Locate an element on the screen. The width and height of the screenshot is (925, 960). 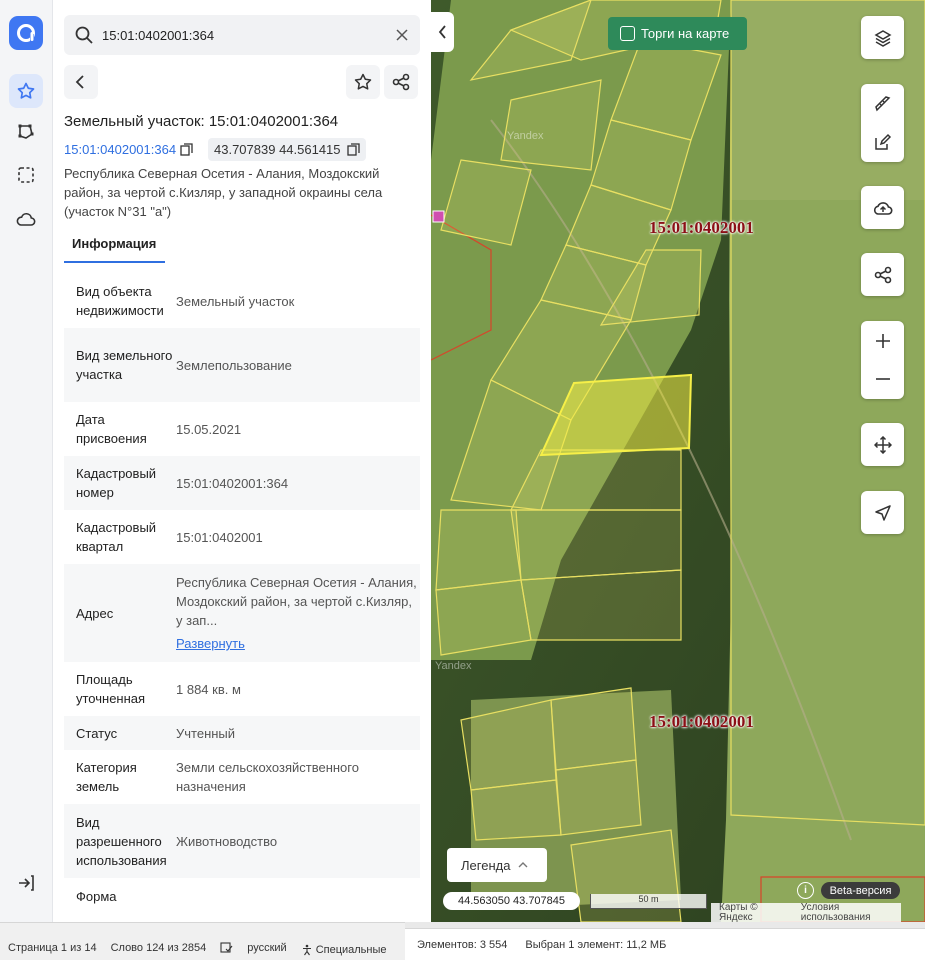
collapse-panel-button is located at coordinates (442, 32).